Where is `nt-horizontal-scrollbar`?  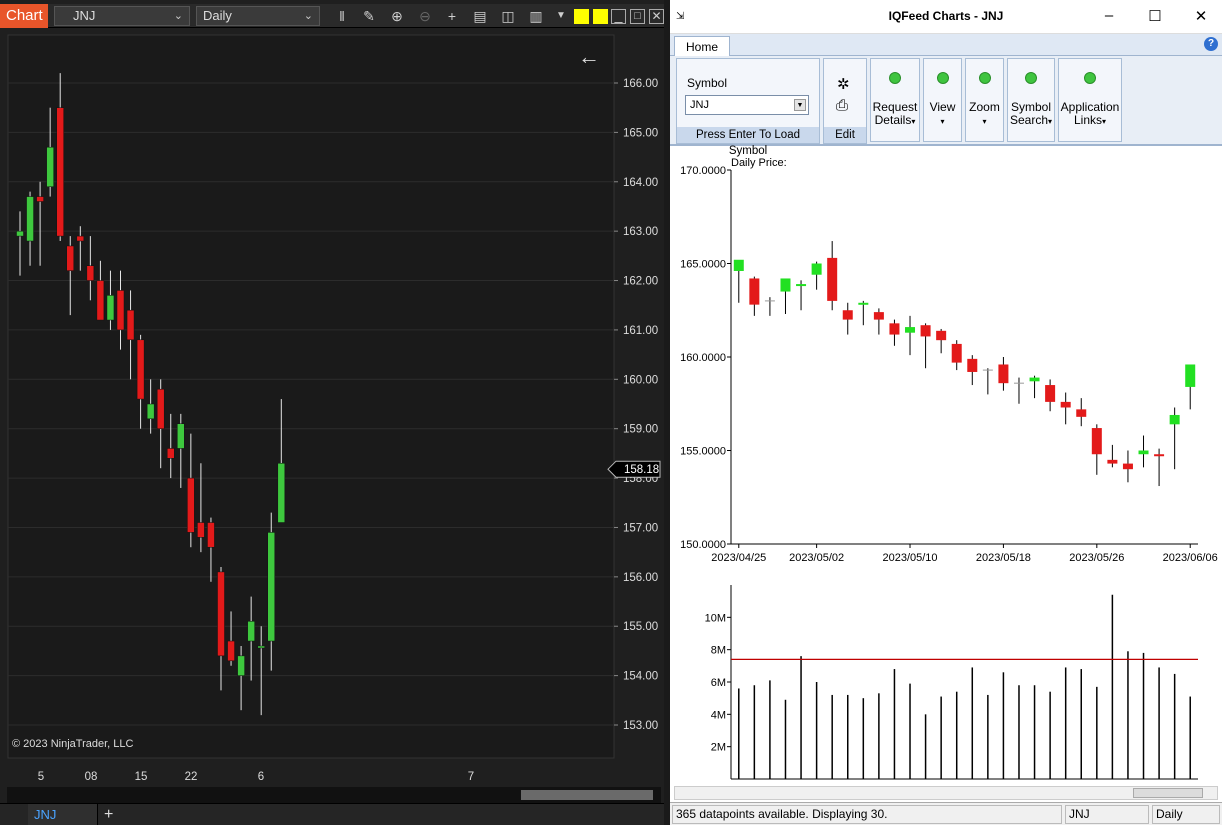
nt-horizontal-scrollbar is located at coordinates (334, 795).